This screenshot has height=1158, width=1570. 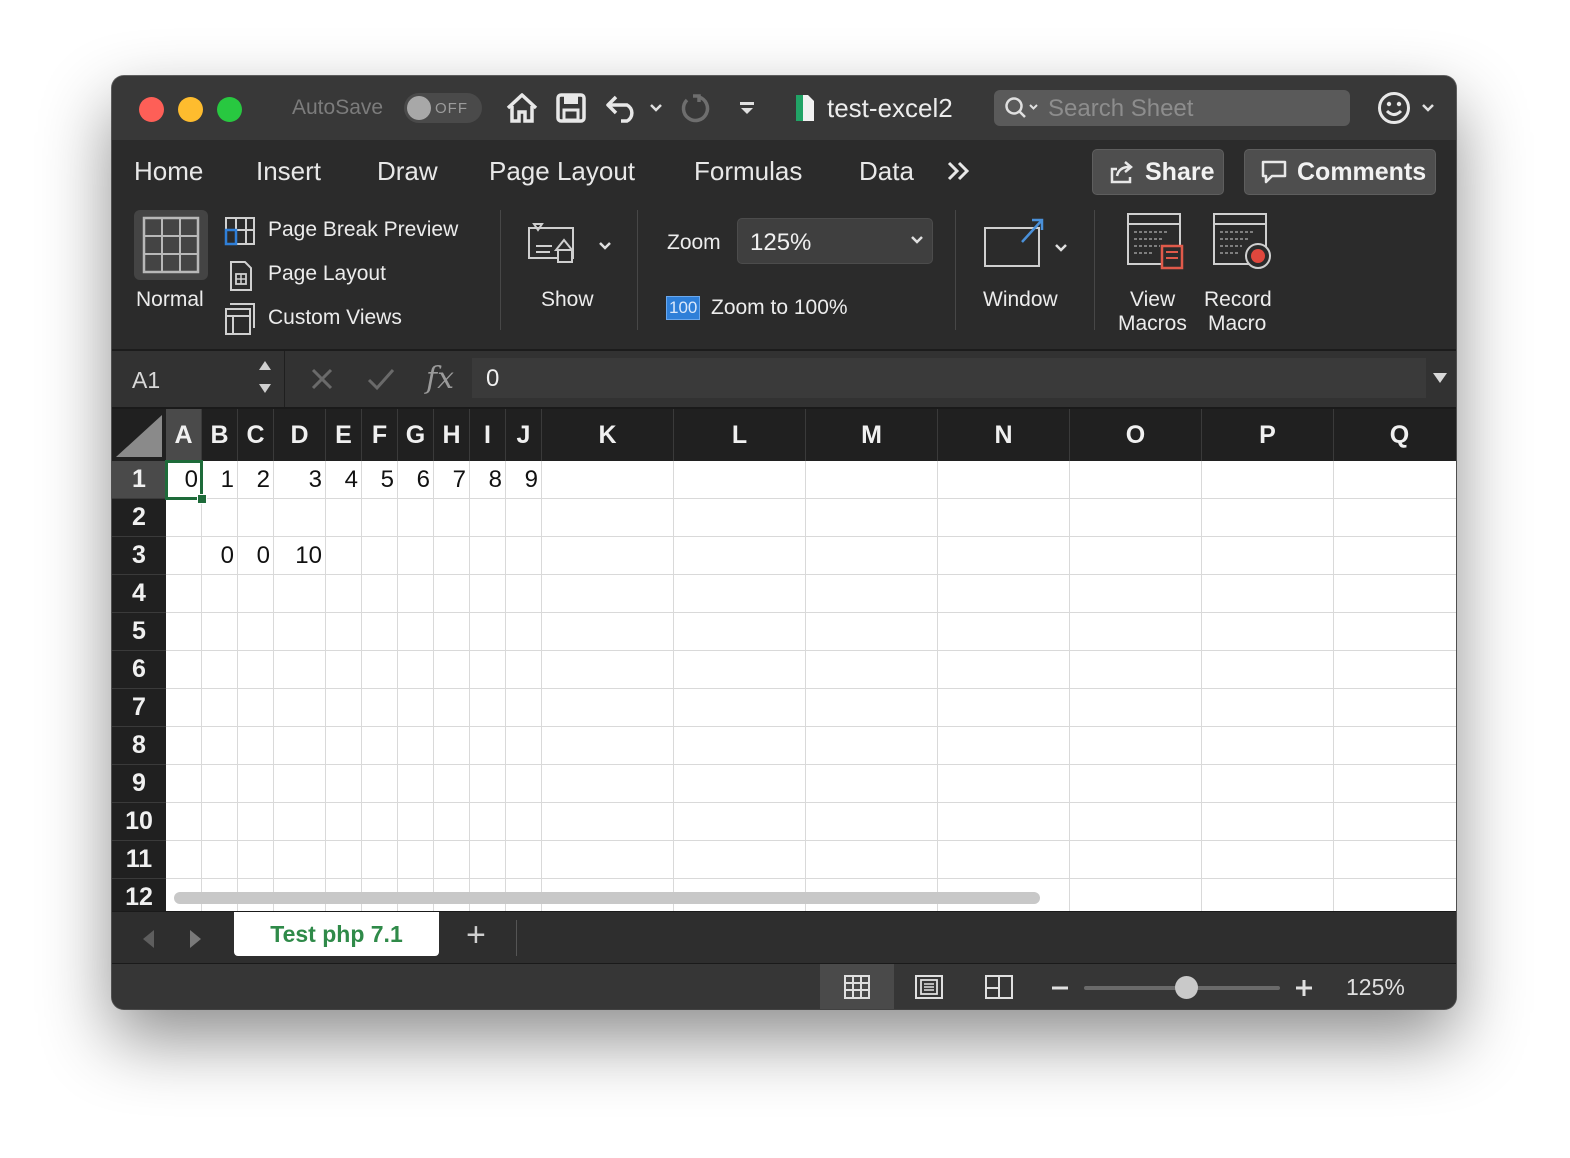 I want to click on cell-b3: 0, so click(x=220, y=556).